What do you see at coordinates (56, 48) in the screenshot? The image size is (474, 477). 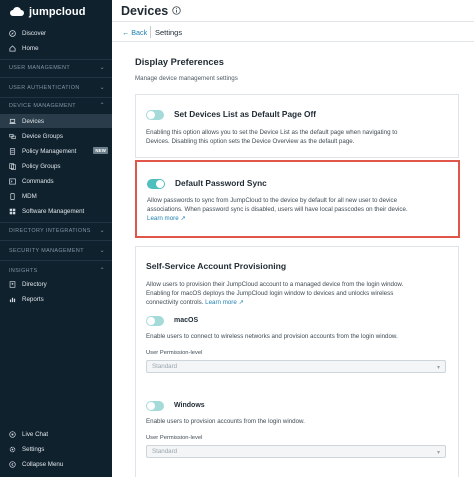 I see `sidebar-item-home: Home` at bounding box center [56, 48].